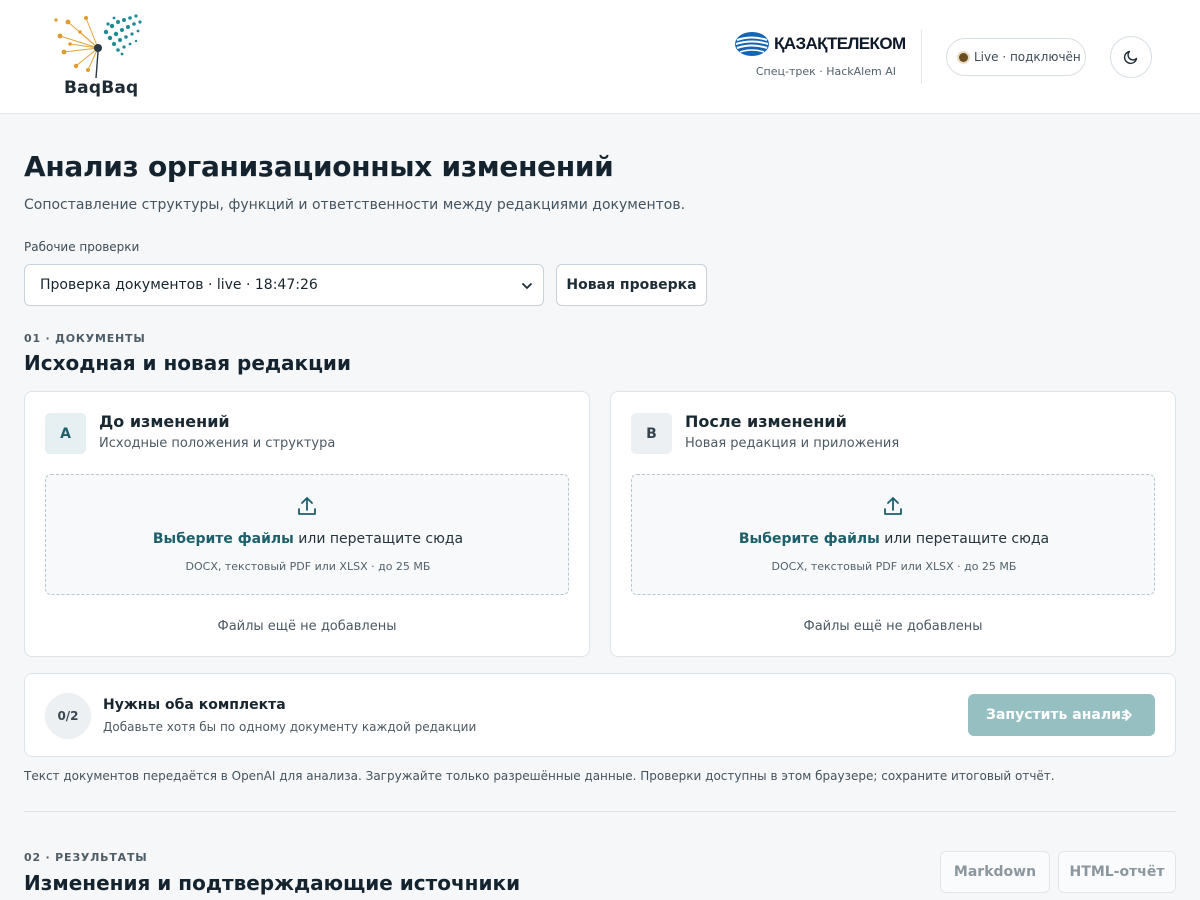  Describe the element at coordinates (194, 705) in the screenshot. I see `status-title: Нужны оба комплекта` at that location.